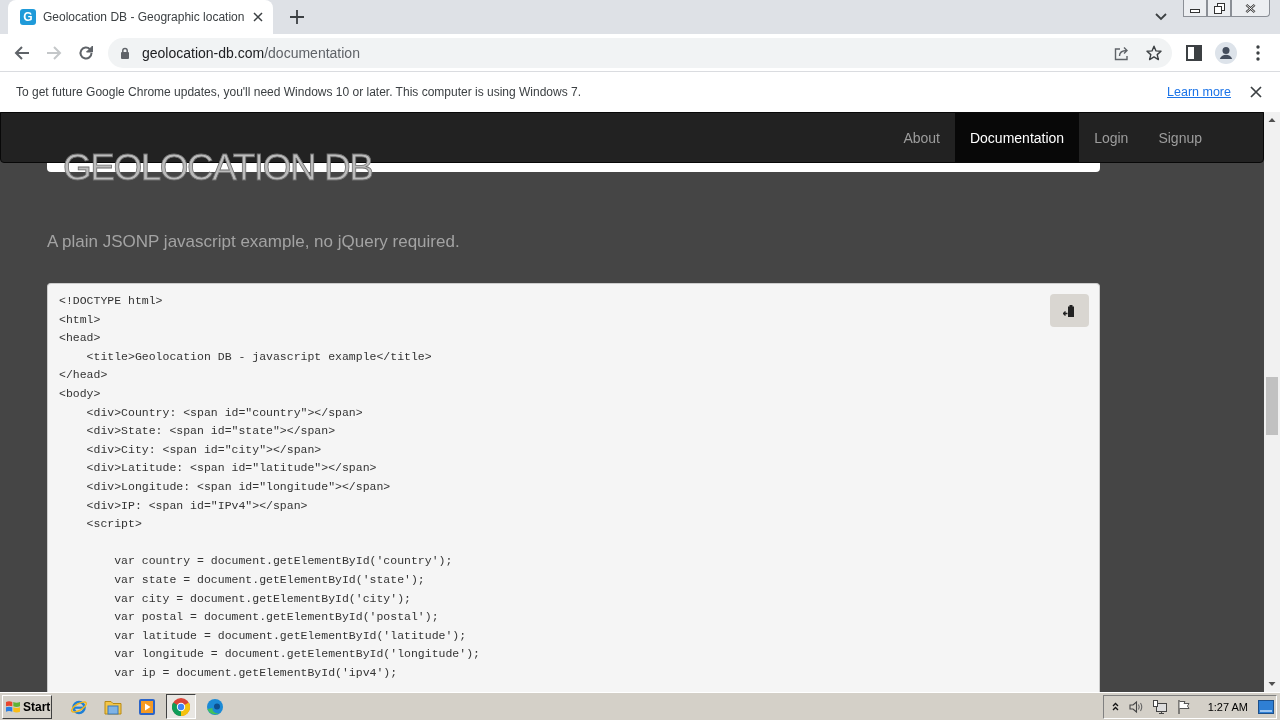 This screenshot has width=1280, height=720. I want to click on close-button, so click(1250, 8).